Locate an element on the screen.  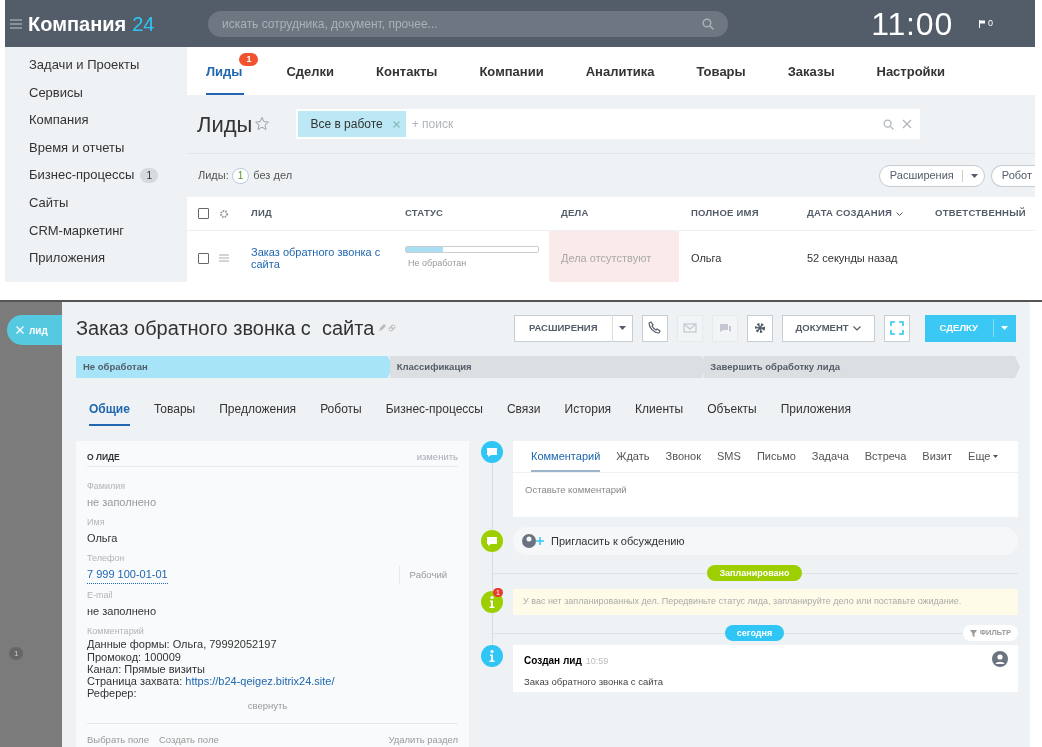
stage-step: Не обработан is located at coordinates (234, 367).